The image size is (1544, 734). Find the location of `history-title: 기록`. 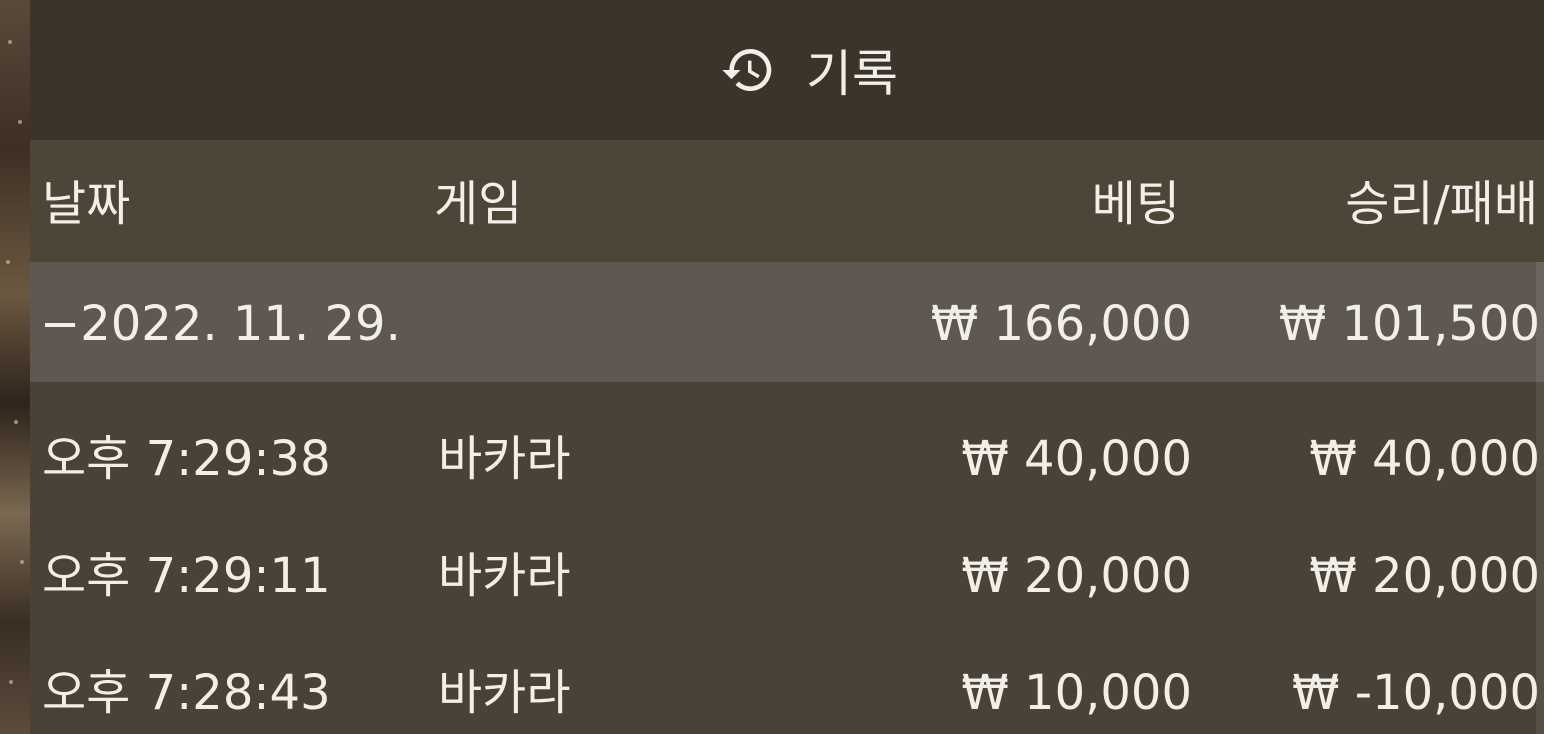

history-title: 기록 is located at coordinates (809, 70).